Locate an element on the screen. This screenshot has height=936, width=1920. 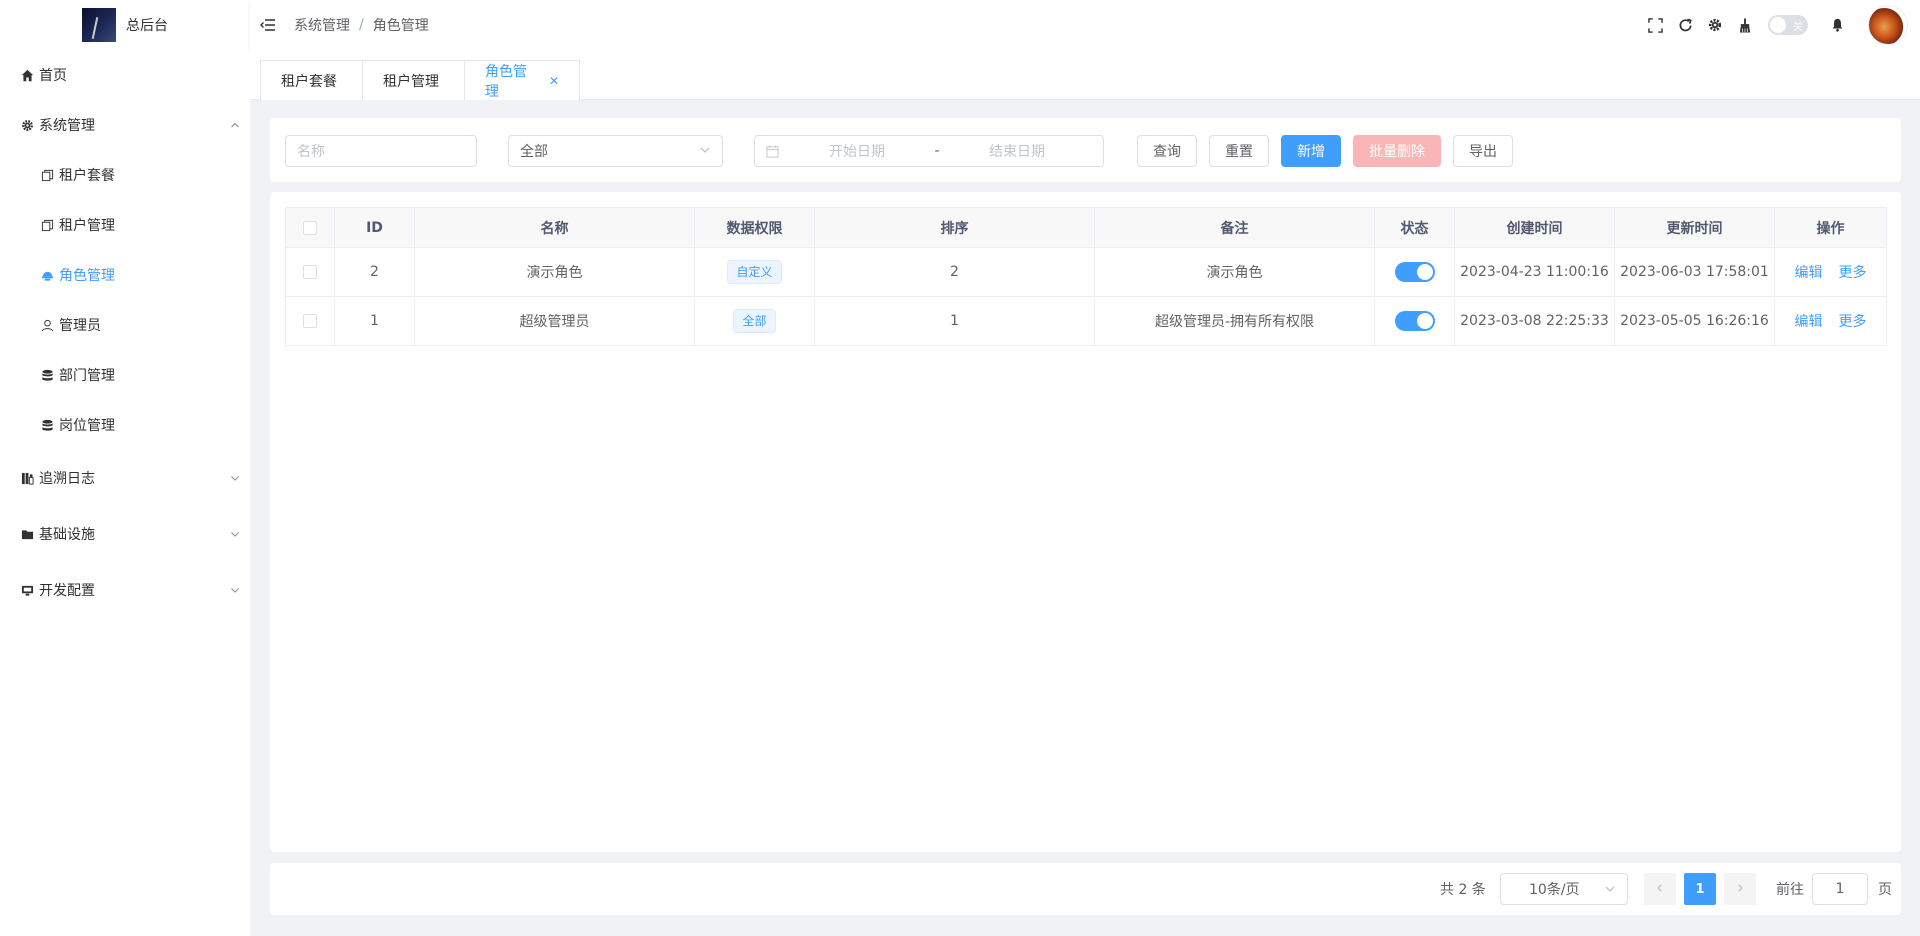
theme-toggle-label: 关 is located at coordinates (1798, 27).